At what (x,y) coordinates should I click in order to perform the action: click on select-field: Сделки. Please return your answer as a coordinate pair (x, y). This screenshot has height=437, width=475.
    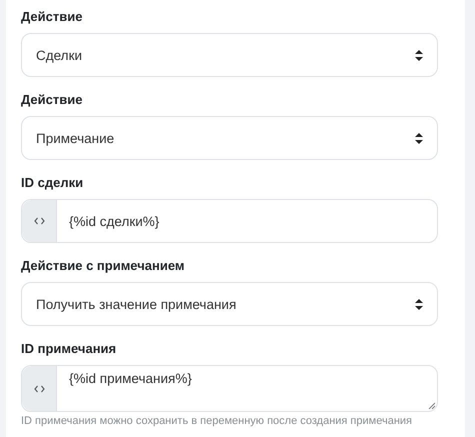
    Looking at the image, I should click on (229, 55).